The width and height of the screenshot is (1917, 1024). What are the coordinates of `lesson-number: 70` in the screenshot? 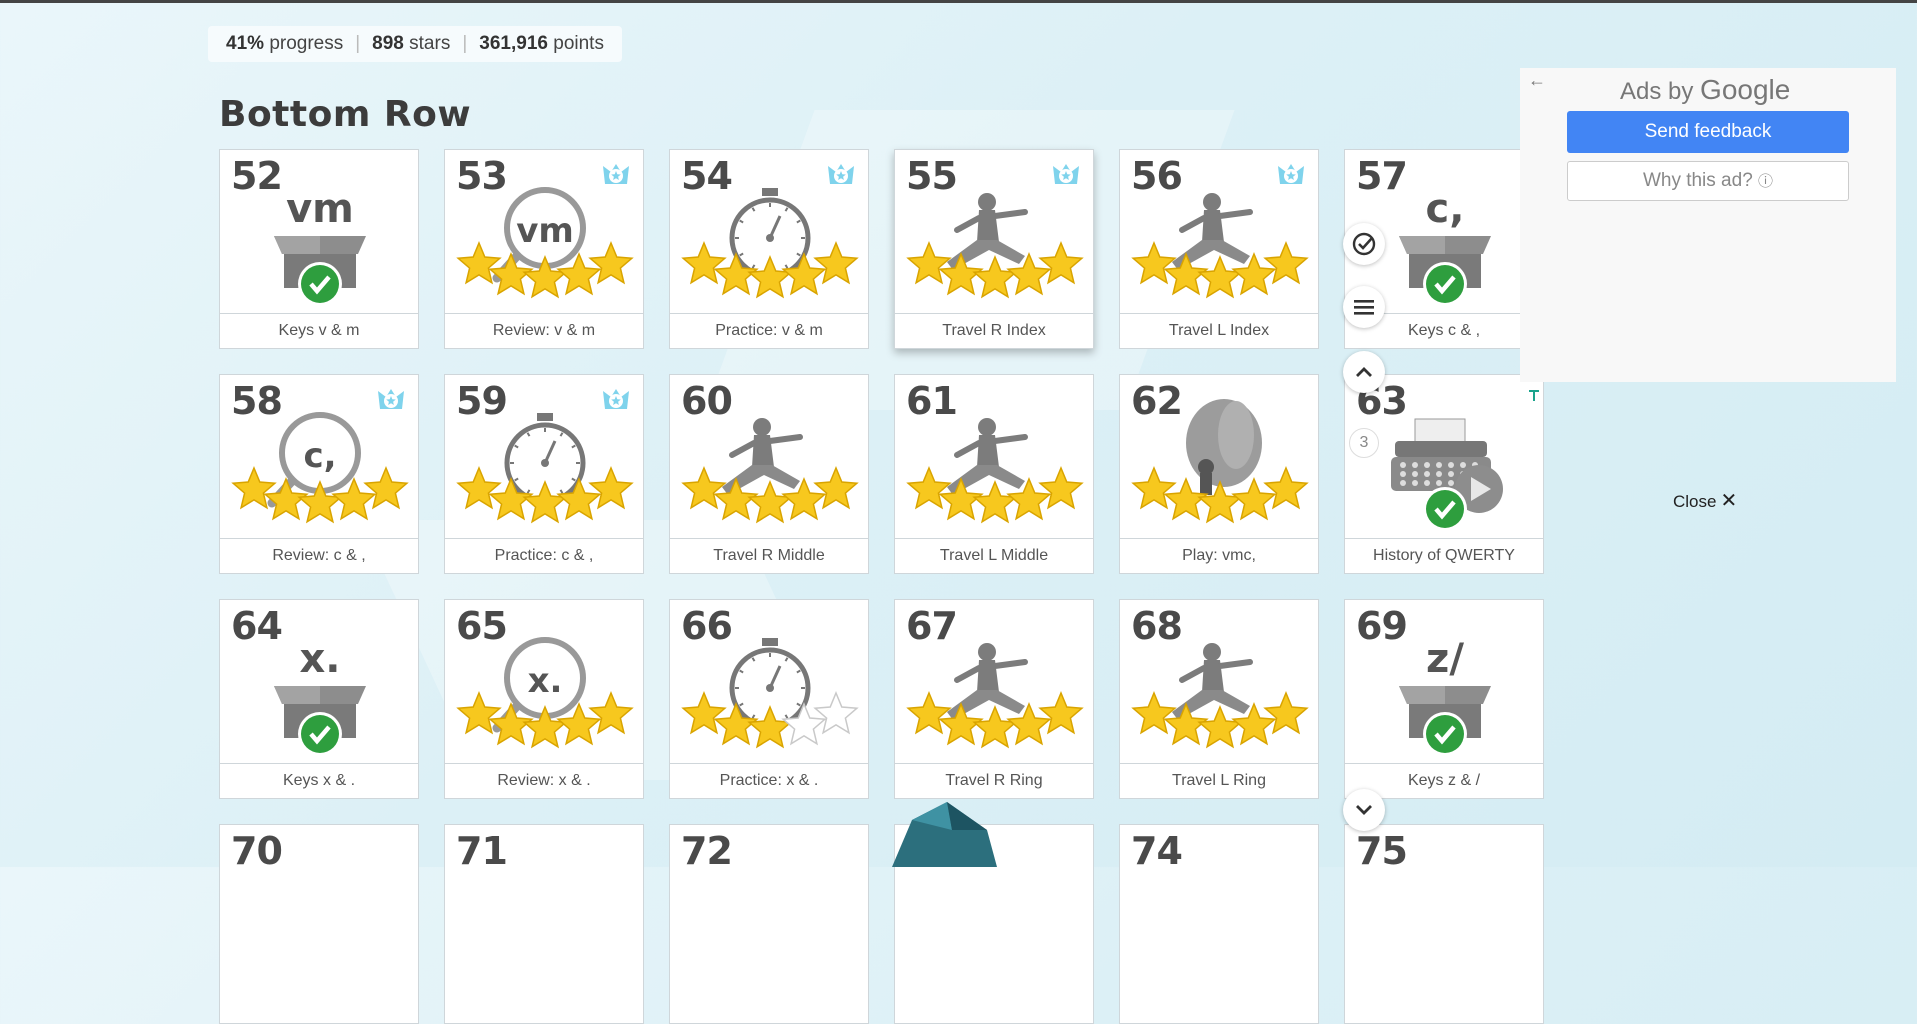 It's located at (257, 851).